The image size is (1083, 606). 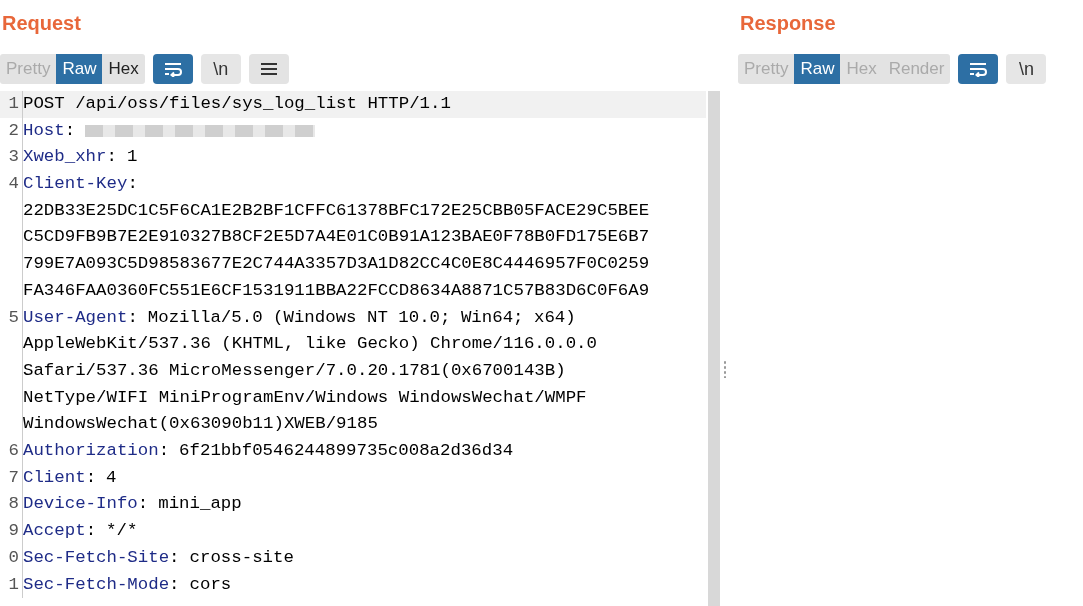 What do you see at coordinates (294, 370) in the screenshot?
I see `header-value: Safari/537.36 MicroMessenger/7.0.20.1781(0x6700143B)` at bounding box center [294, 370].